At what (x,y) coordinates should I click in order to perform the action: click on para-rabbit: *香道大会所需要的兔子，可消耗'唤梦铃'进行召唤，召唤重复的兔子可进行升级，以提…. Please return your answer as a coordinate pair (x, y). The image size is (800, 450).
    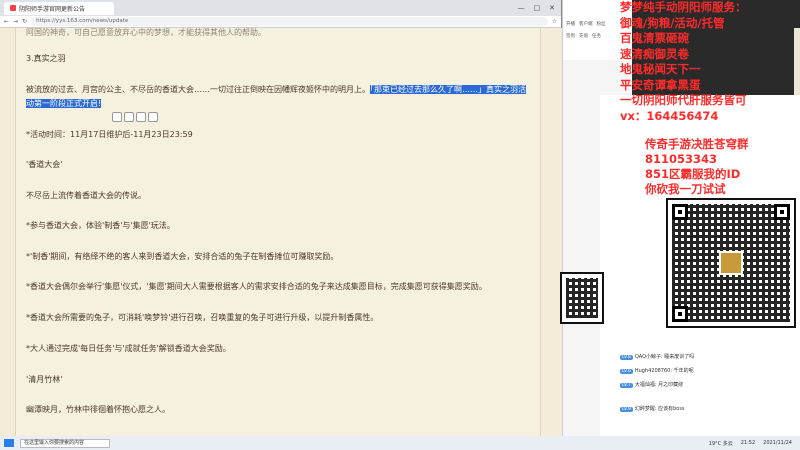
    Looking at the image, I should click on (202, 317).